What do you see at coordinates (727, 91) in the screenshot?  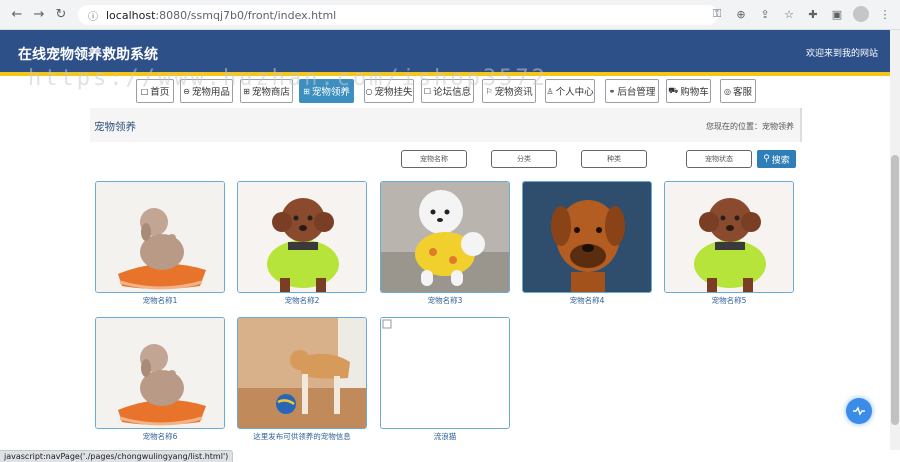 I see `support-icon: ◎` at bounding box center [727, 91].